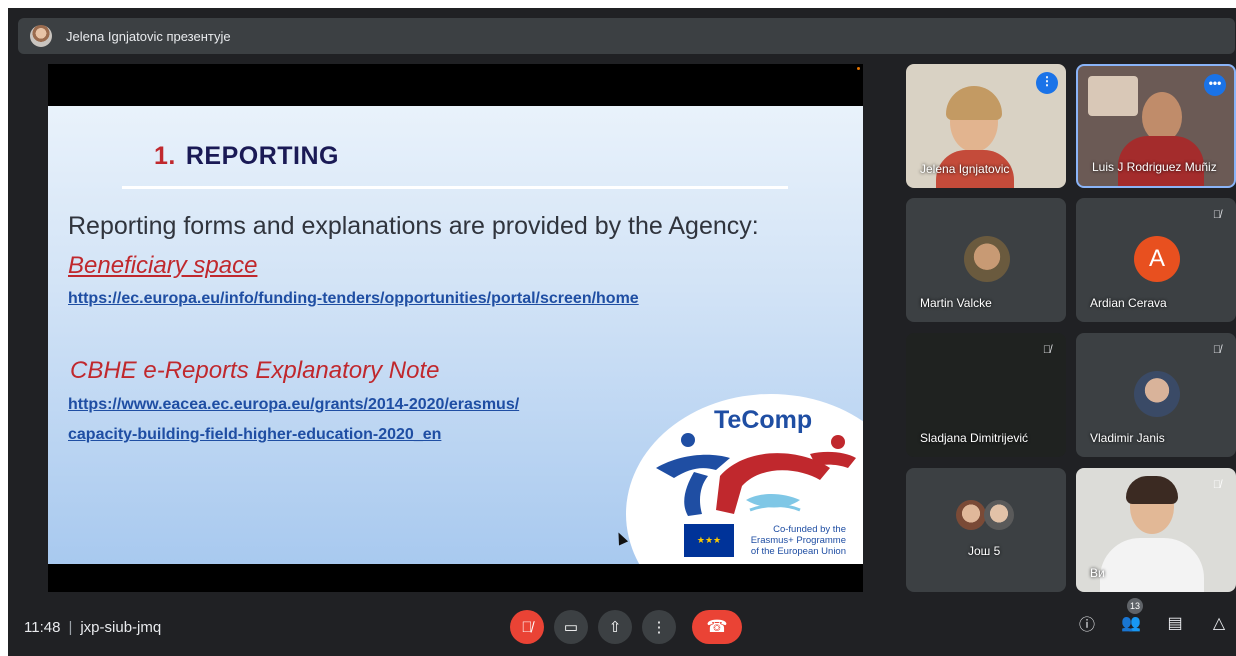 The width and height of the screenshot is (1236, 656). I want to click on leave-call-button: ☎, so click(717, 627).